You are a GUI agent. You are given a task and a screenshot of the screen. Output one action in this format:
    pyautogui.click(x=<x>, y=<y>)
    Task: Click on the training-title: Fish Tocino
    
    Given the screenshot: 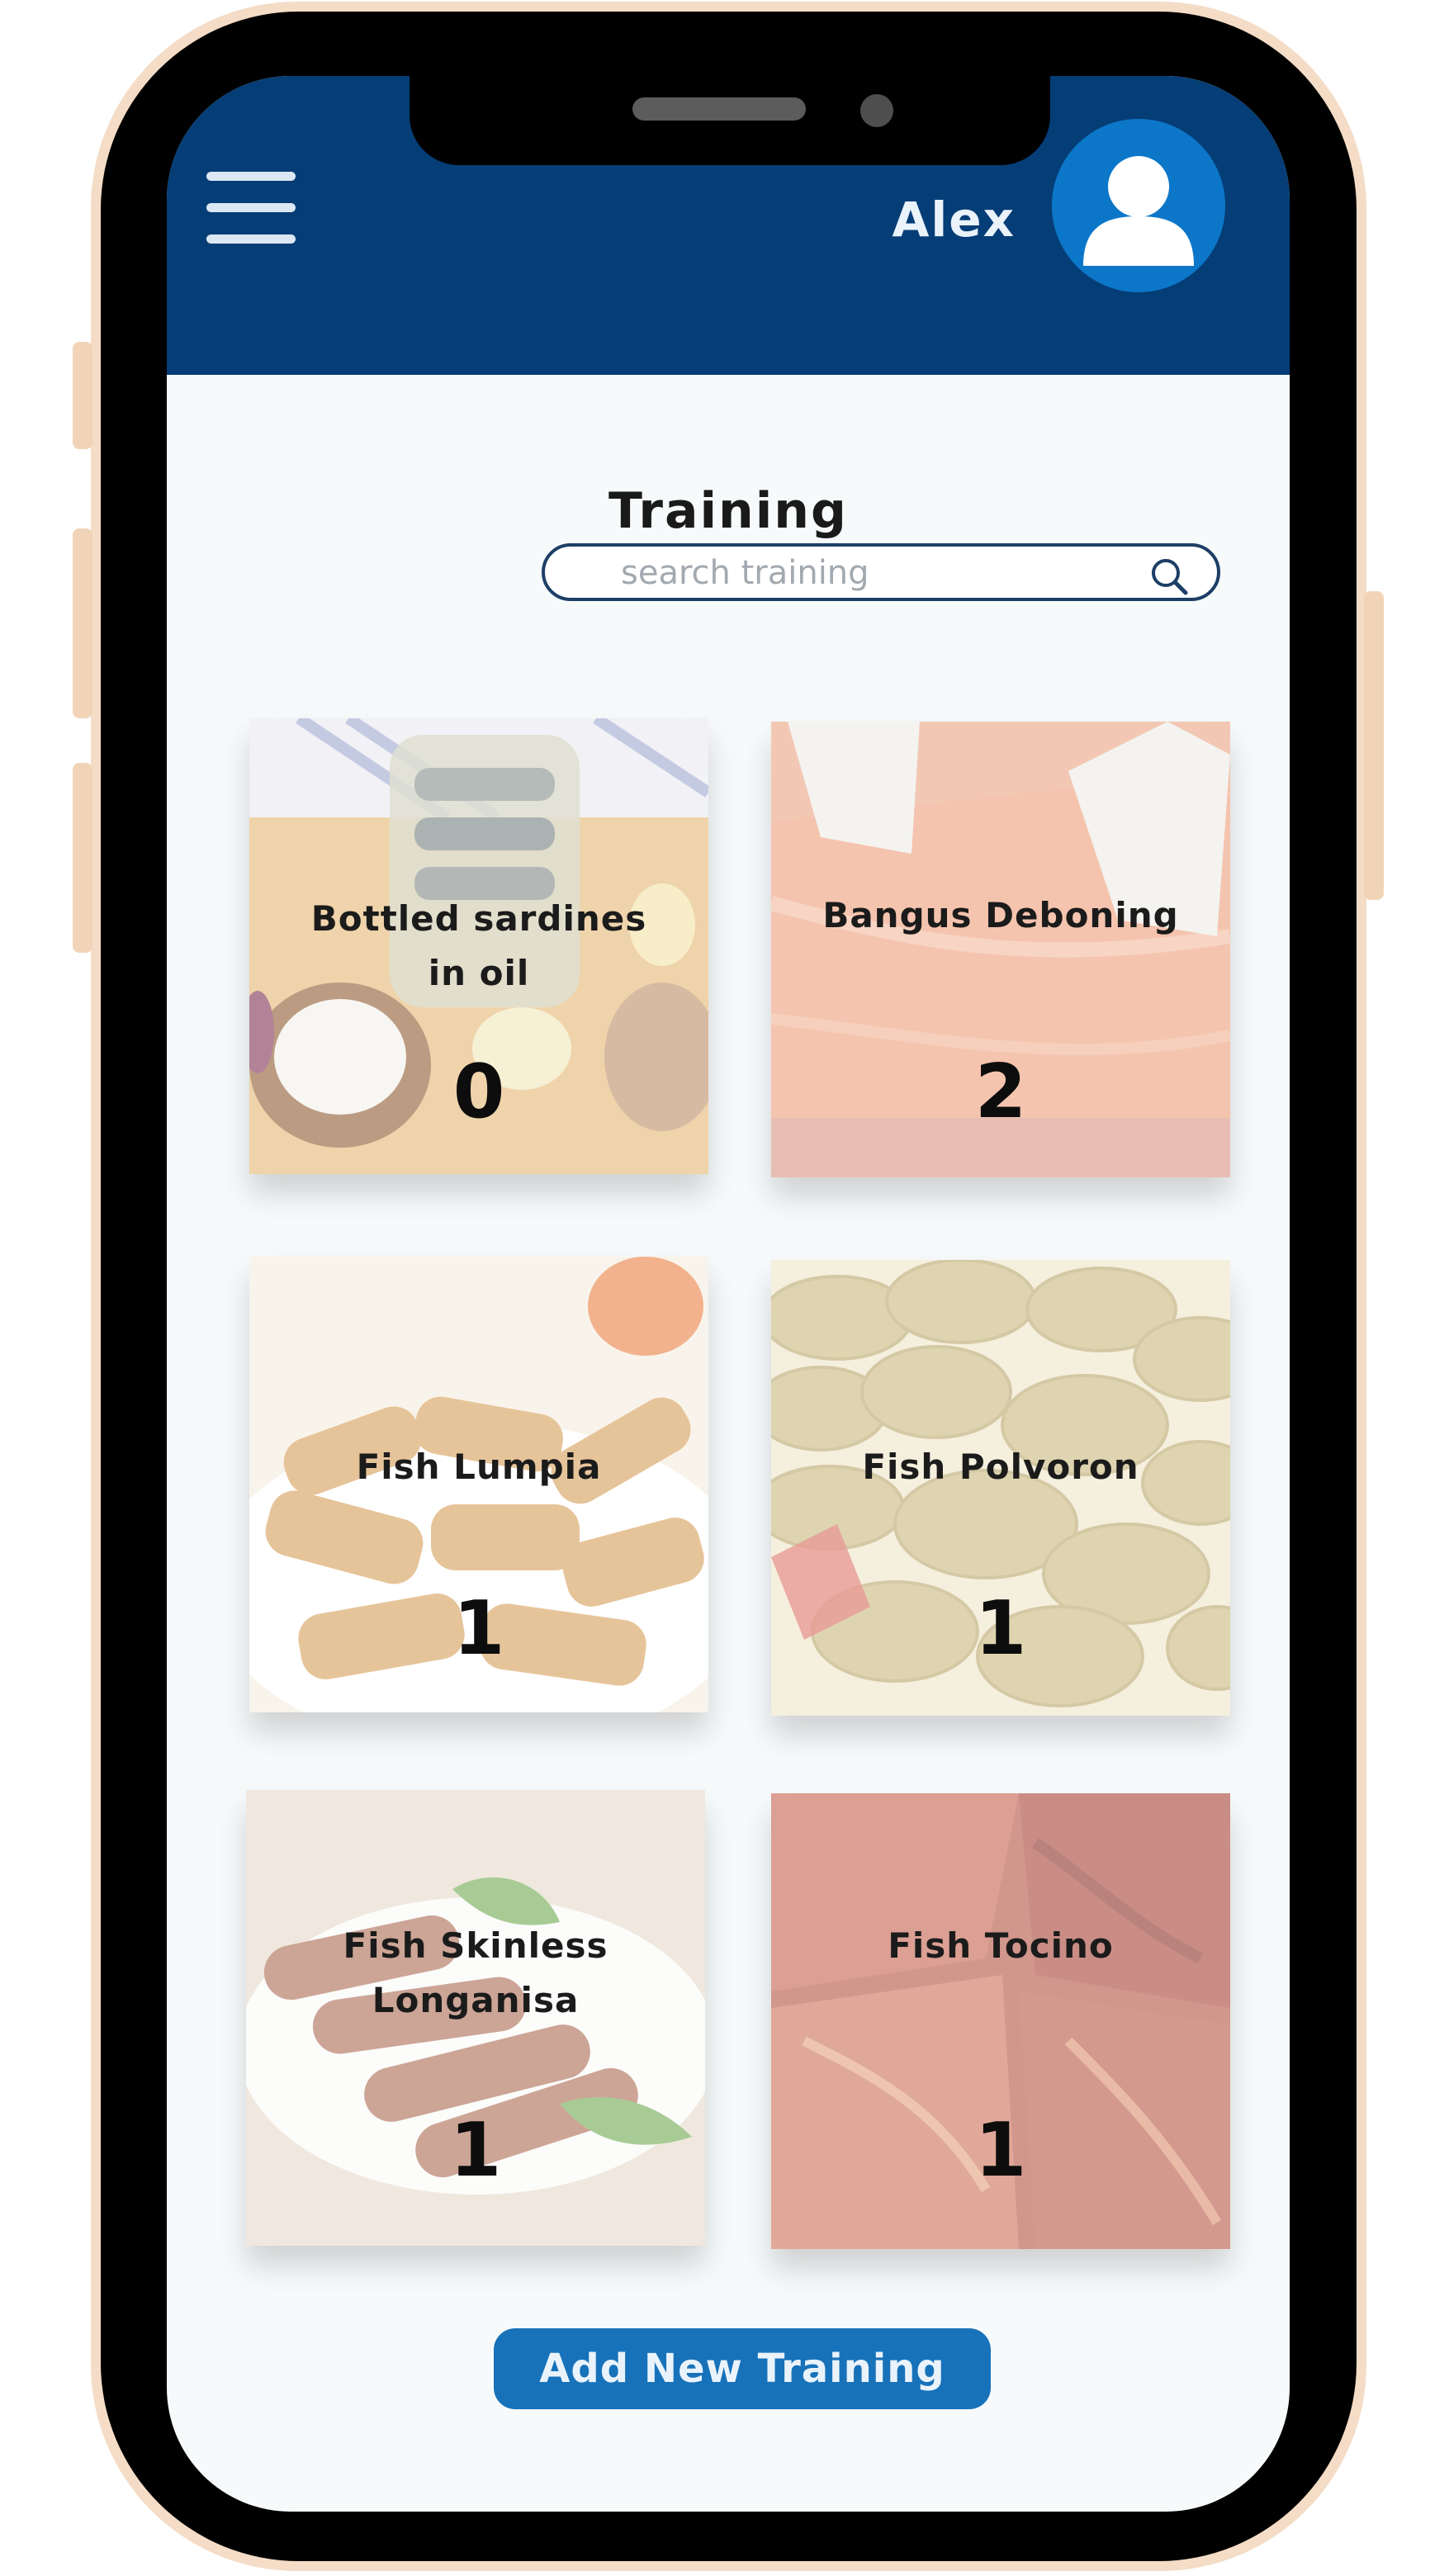 What is the action you would take?
    pyautogui.click(x=1001, y=1945)
    